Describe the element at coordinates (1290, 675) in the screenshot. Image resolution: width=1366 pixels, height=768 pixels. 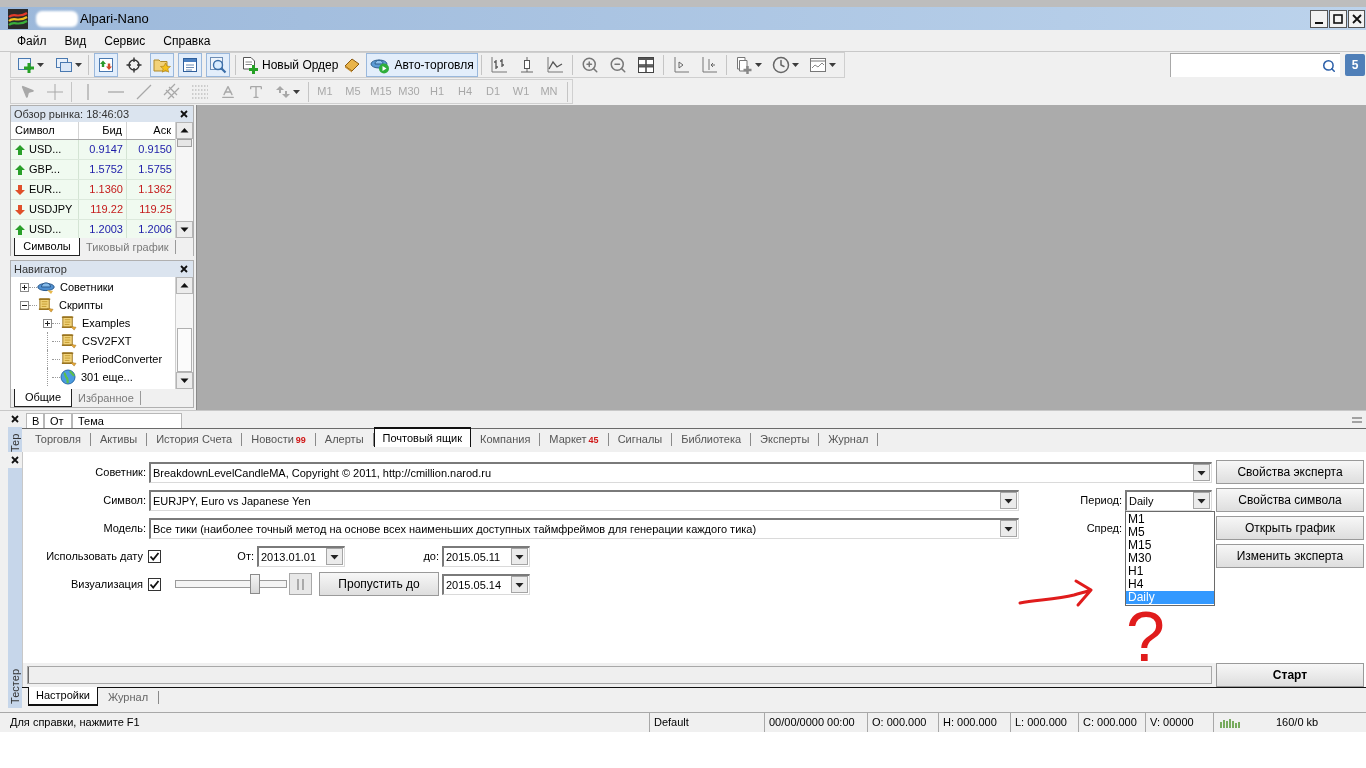
I see `start-button: Старт` at that location.